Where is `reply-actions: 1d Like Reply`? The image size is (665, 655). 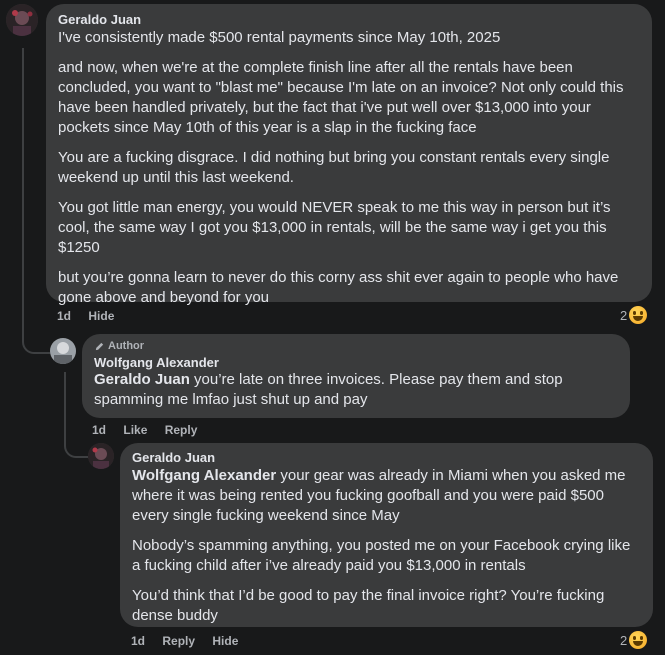 reply-actions: 1d Like Reply is located at coordinates (151, 430).